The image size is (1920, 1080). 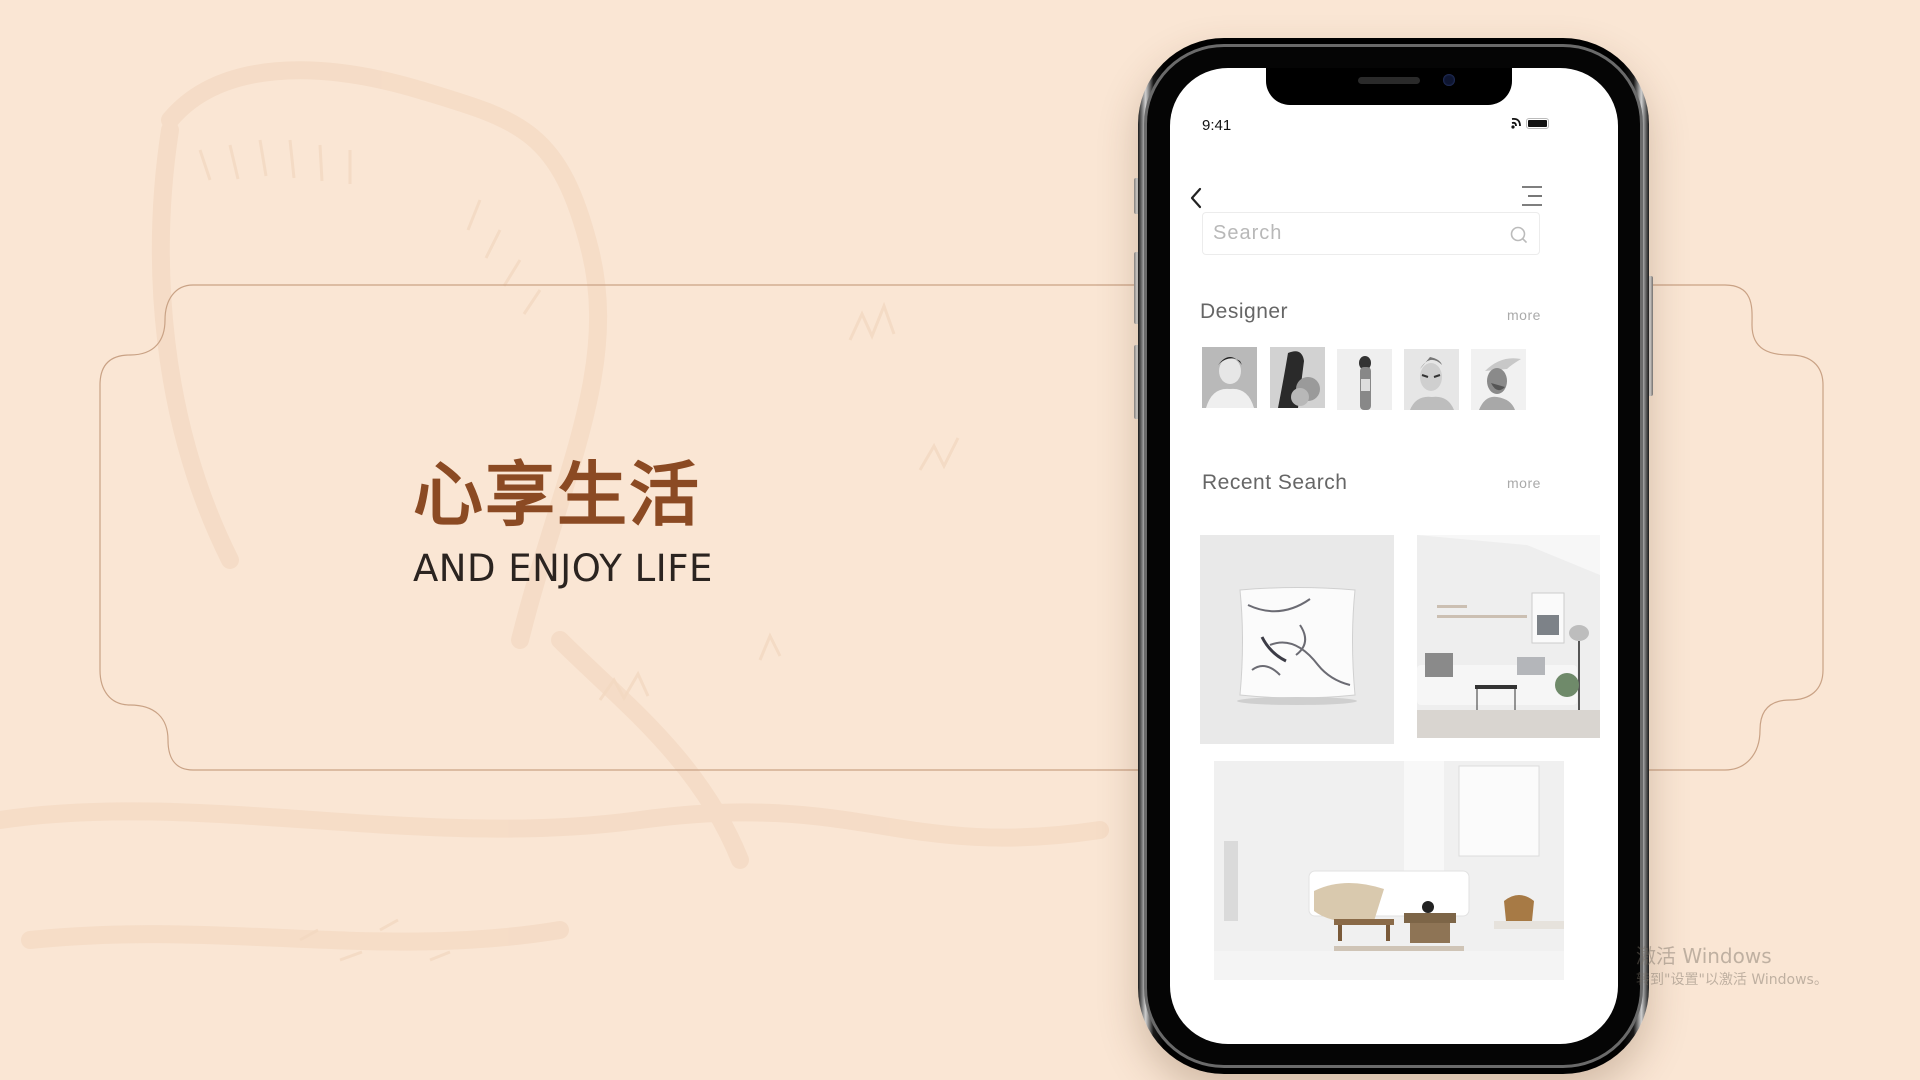 I want to click on slide-title-block: 心享生活 AND ENJOY LIFE, so click(x=563, y=523).